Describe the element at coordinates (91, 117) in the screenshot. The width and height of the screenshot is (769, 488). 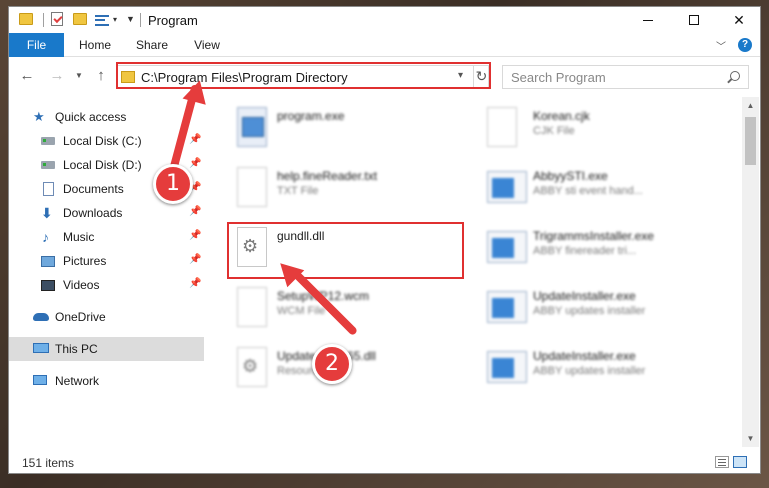
I see `sidebar-item-label: Quick access` at that location.